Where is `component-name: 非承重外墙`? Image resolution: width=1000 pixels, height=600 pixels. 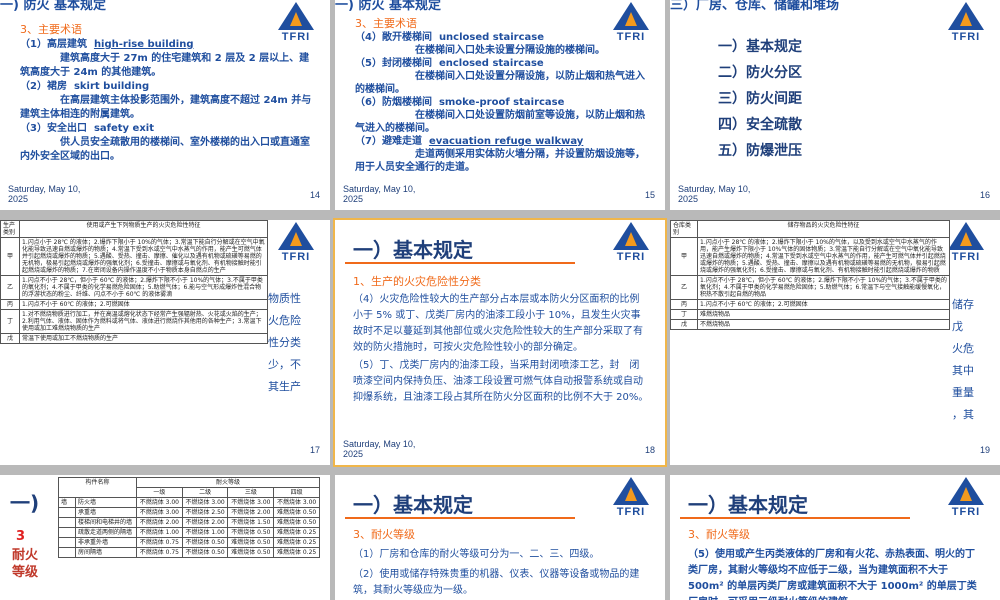
component-name: 非承重外墙 is located at coordinates (106, 542).